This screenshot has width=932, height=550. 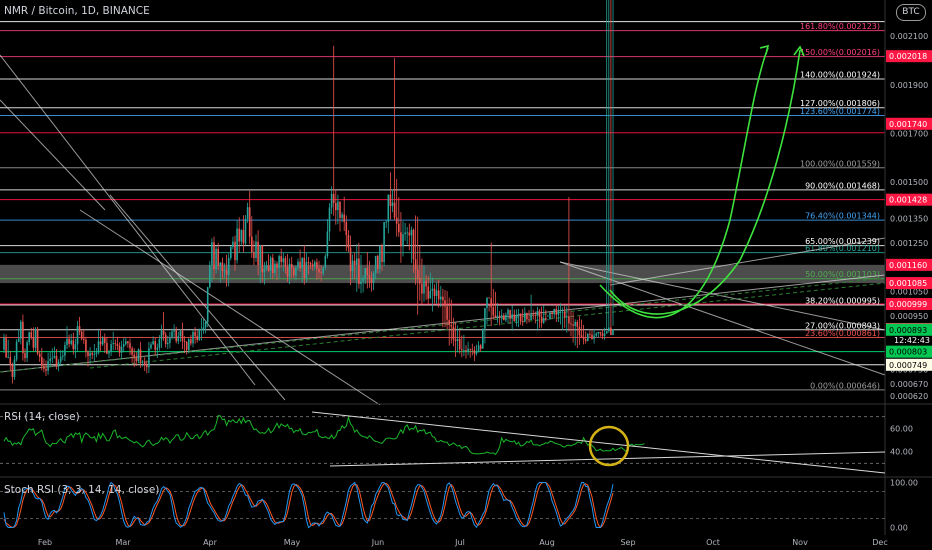 I want to click on time-tick-5: Jul, so click(x=459, y=542).